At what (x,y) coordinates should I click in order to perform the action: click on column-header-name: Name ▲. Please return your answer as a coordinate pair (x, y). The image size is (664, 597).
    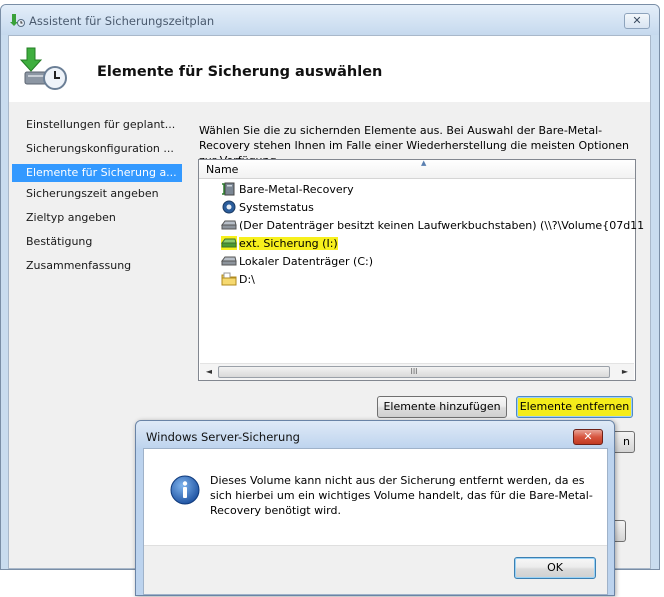
    Looking at the image, I should click on (417, 169).